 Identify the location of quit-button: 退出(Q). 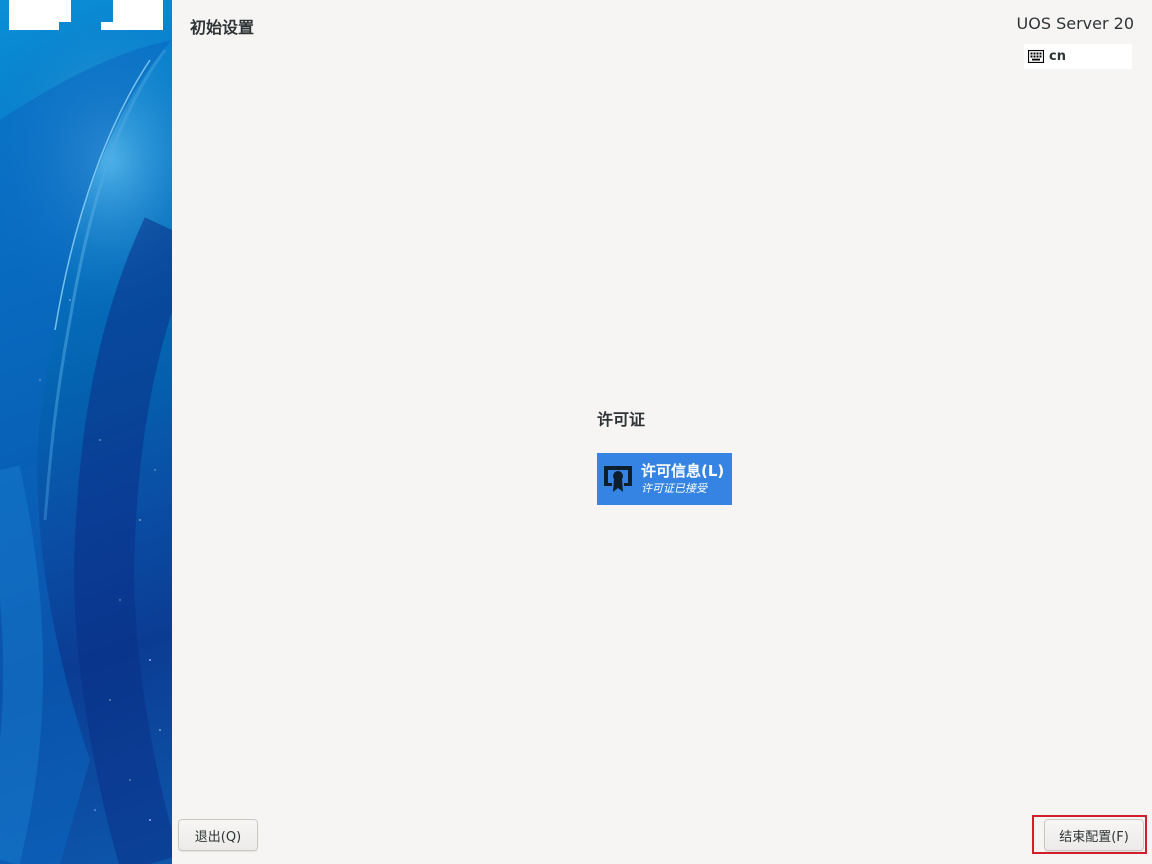
(218, 835).